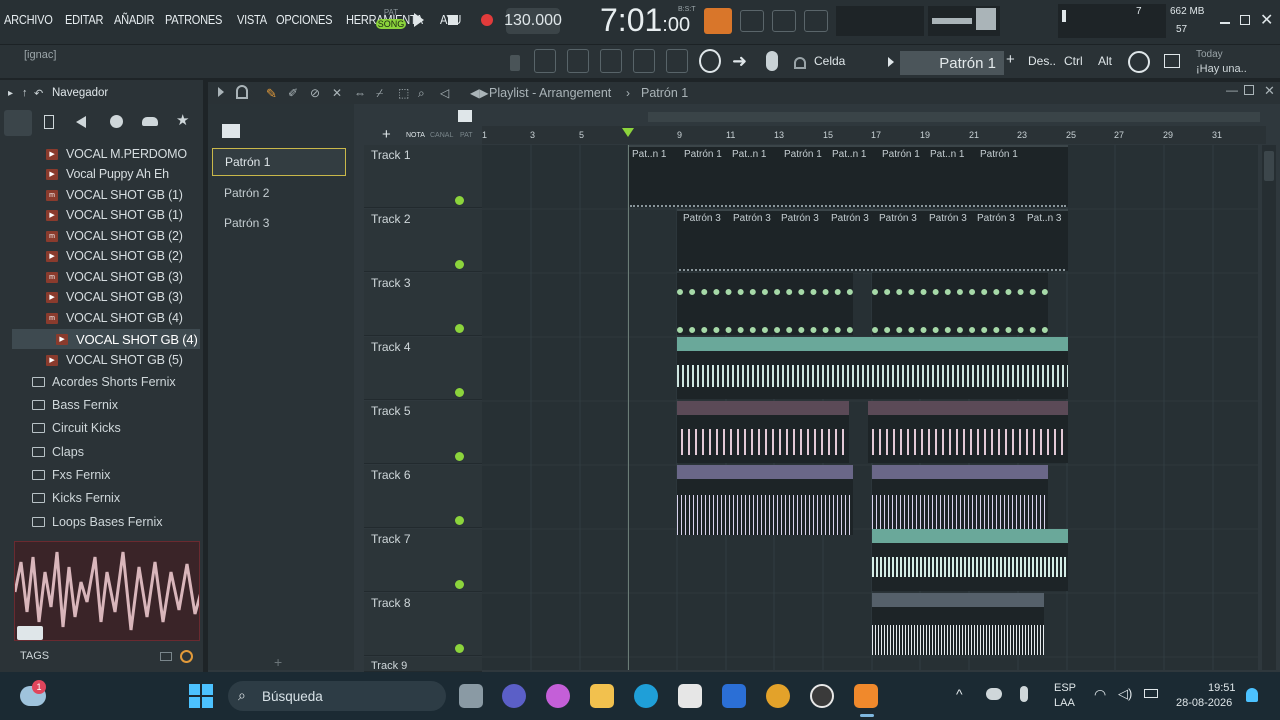 The image size is (1280, 720). I want to click on tags-search-icon, so click(186, 656).